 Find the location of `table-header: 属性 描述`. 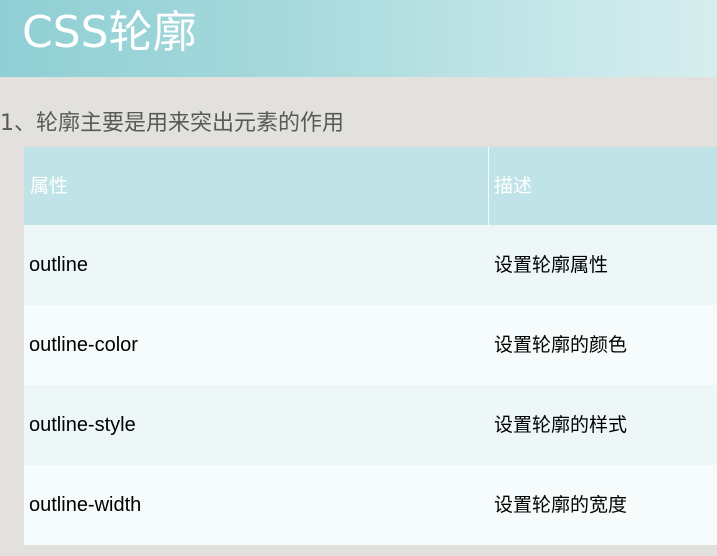

table-header: 属性 描述 is located at coordinates (370, 186).